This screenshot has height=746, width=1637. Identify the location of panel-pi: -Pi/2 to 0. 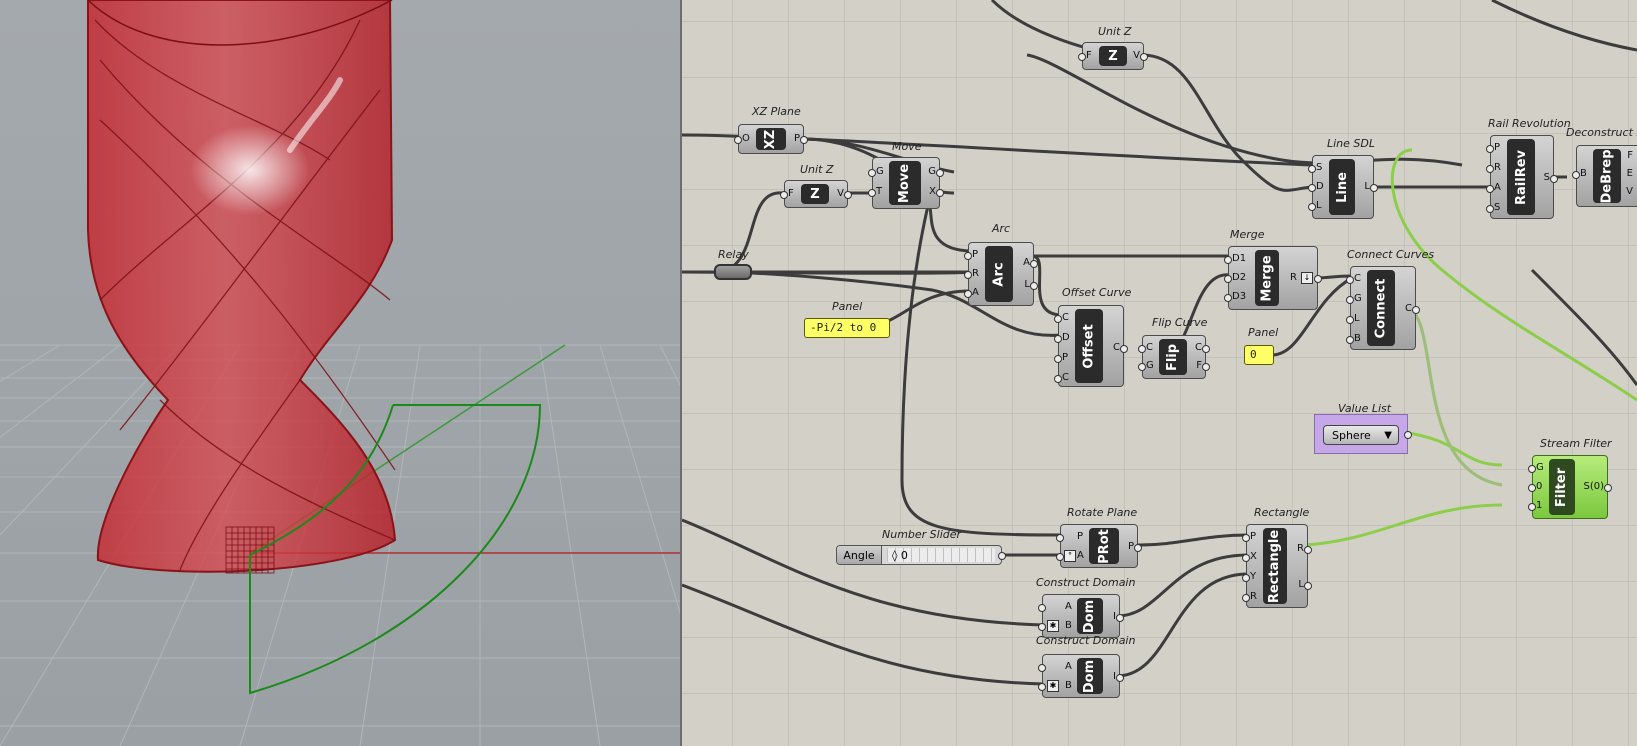
(847, 328).